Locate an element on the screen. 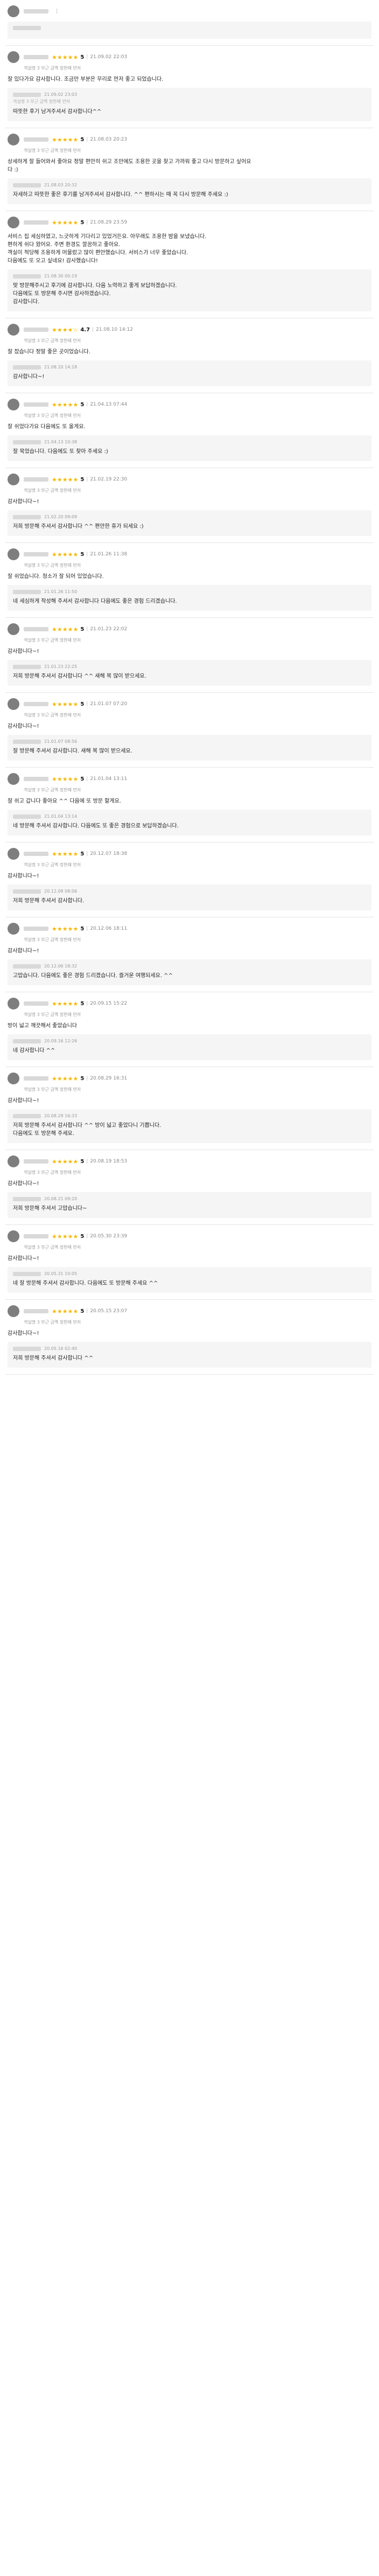  reply-header: 21.01.04 13:14 is located at coordinates (189, 817).